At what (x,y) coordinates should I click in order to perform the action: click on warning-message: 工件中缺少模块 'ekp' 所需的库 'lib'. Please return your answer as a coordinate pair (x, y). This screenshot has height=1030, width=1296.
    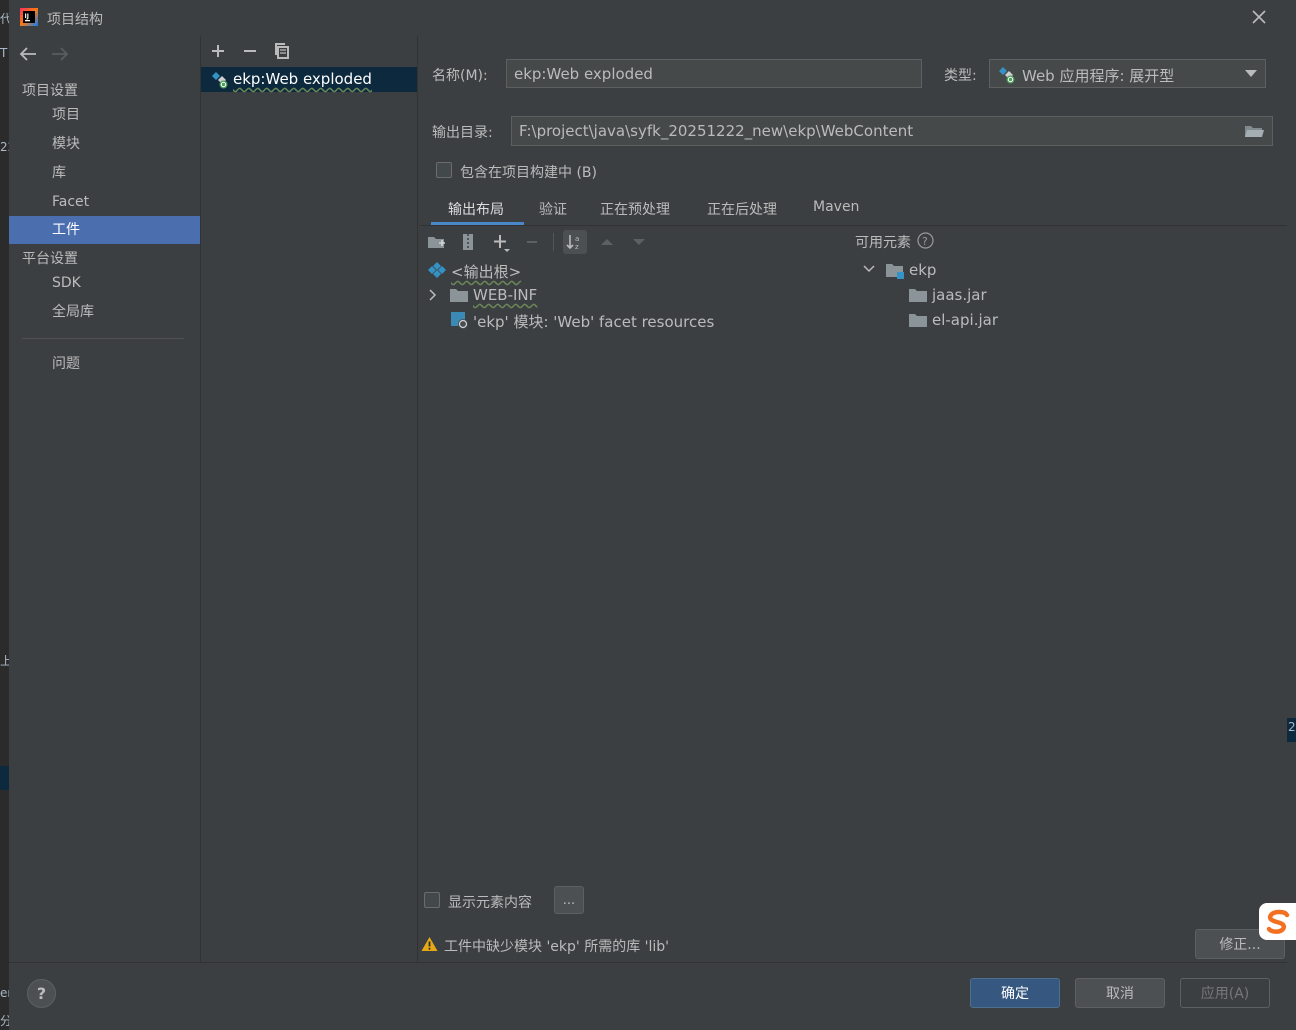
    Looking at the image, I should click on (557, 947).